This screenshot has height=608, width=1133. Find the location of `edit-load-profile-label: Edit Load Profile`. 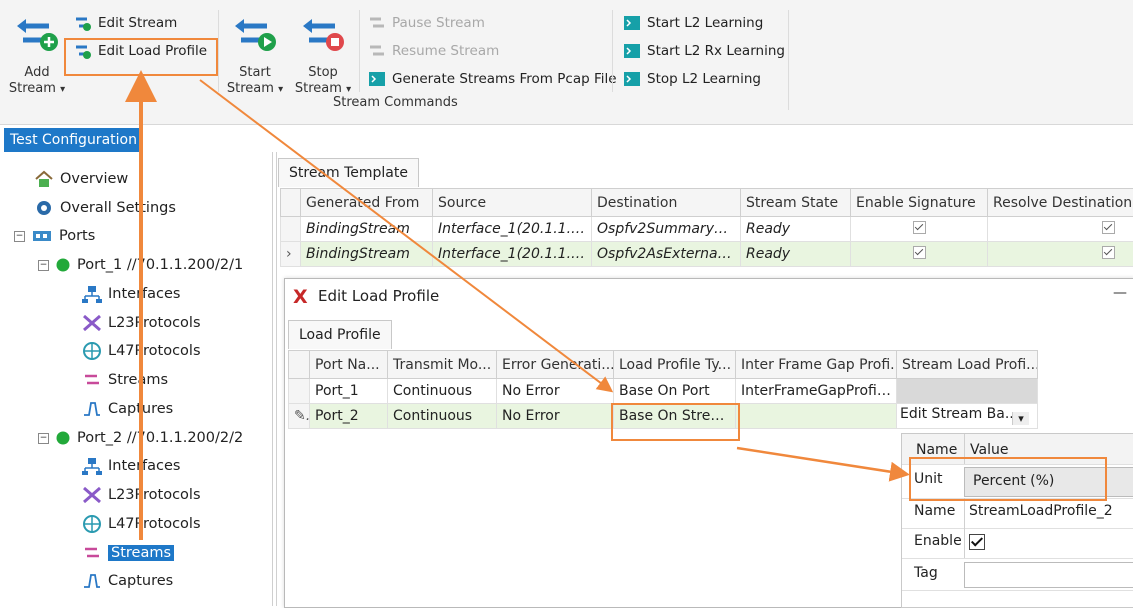

edit-load-profile-label: Edit Load Profile is located at coordinates (152, 51).